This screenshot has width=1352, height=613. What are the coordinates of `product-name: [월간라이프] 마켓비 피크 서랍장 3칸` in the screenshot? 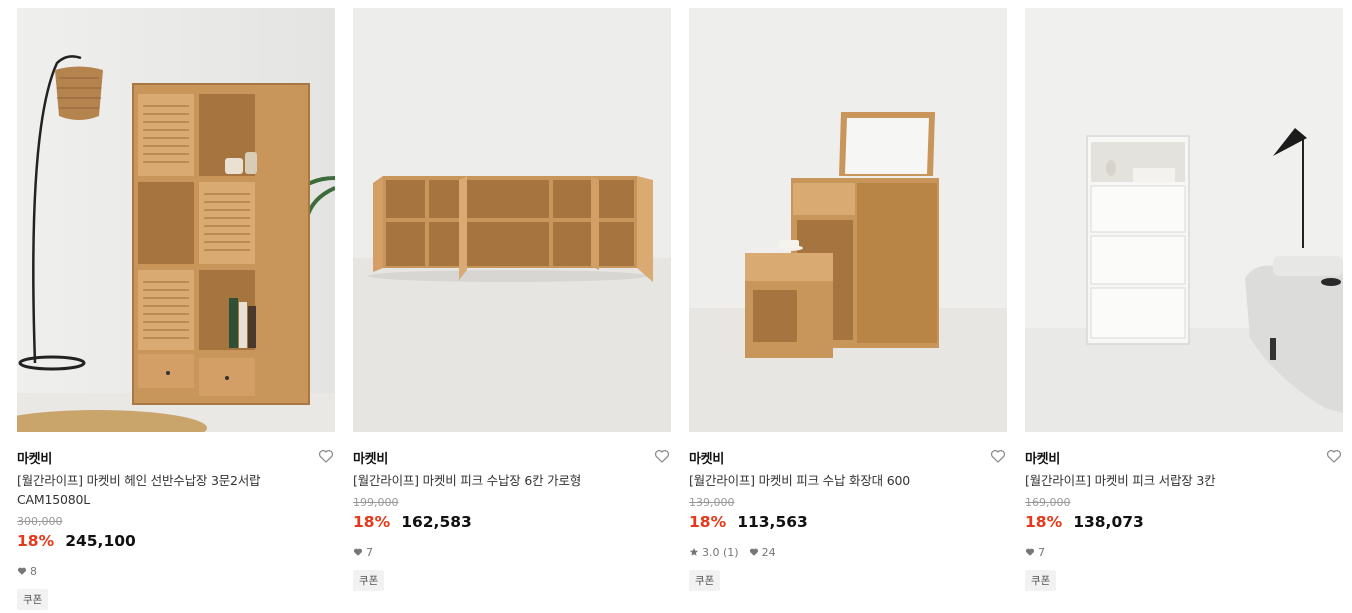 It's located at (1184, 480).